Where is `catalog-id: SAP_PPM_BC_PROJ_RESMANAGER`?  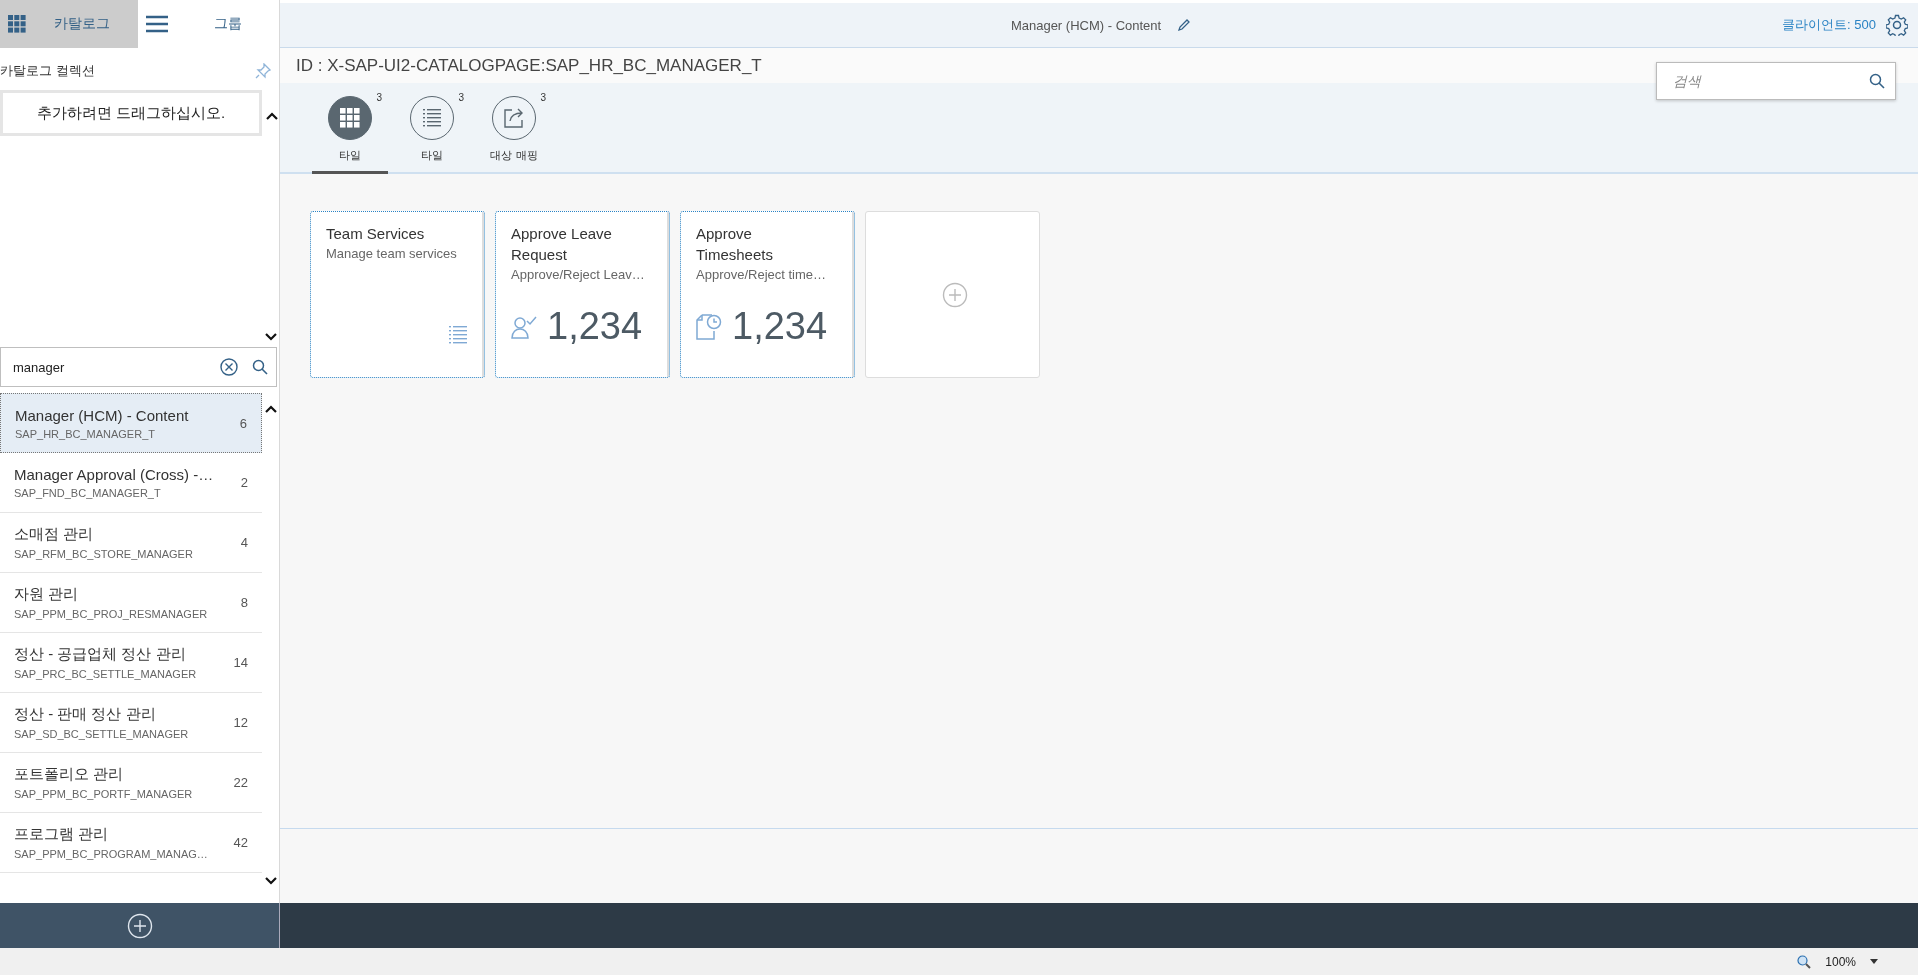 catalog-id: SAP_PPM_BC_PROJ_RESMANAGER is located at coordinates (111, 614).